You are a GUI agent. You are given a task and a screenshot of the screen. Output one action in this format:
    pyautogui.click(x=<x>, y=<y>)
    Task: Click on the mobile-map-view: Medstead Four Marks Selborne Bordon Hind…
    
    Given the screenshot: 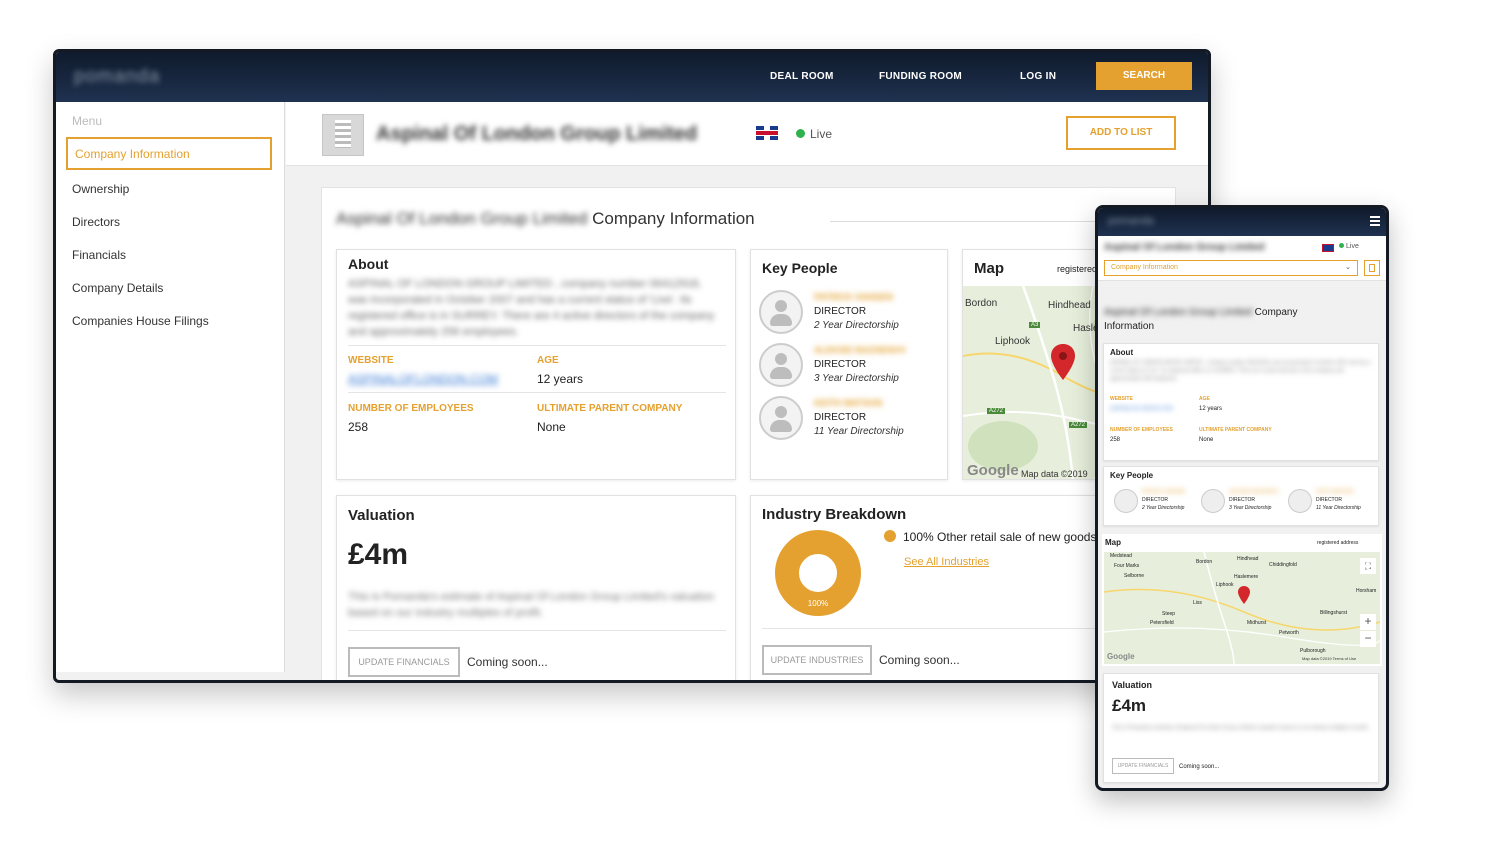 What is the action you would take?
    pyautogui.click(x=1242, y=608)
    